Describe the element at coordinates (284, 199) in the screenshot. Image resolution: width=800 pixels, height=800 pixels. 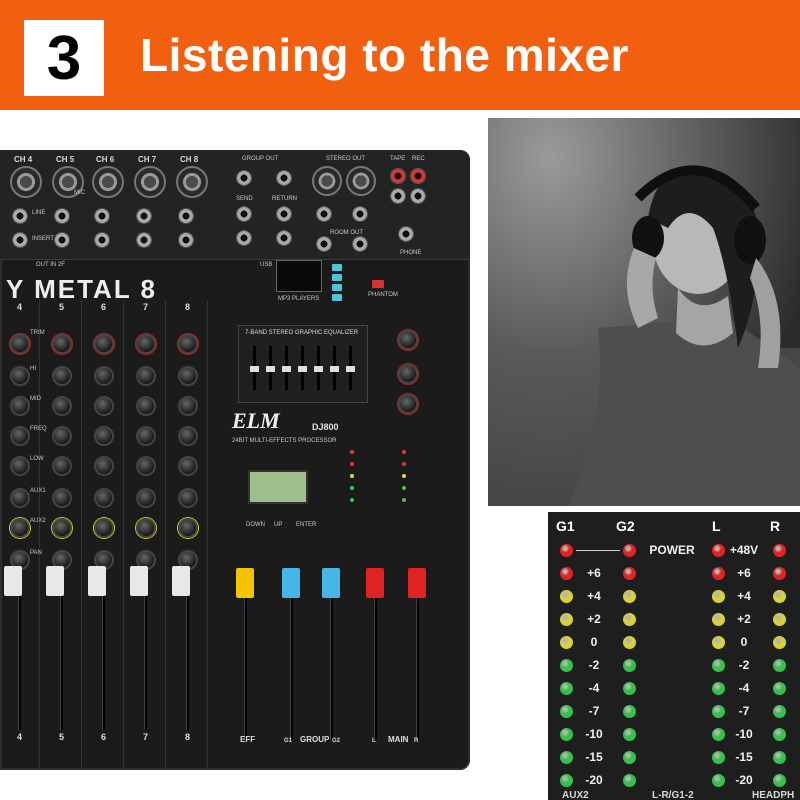
I see `return-label: RETURN` at that location.